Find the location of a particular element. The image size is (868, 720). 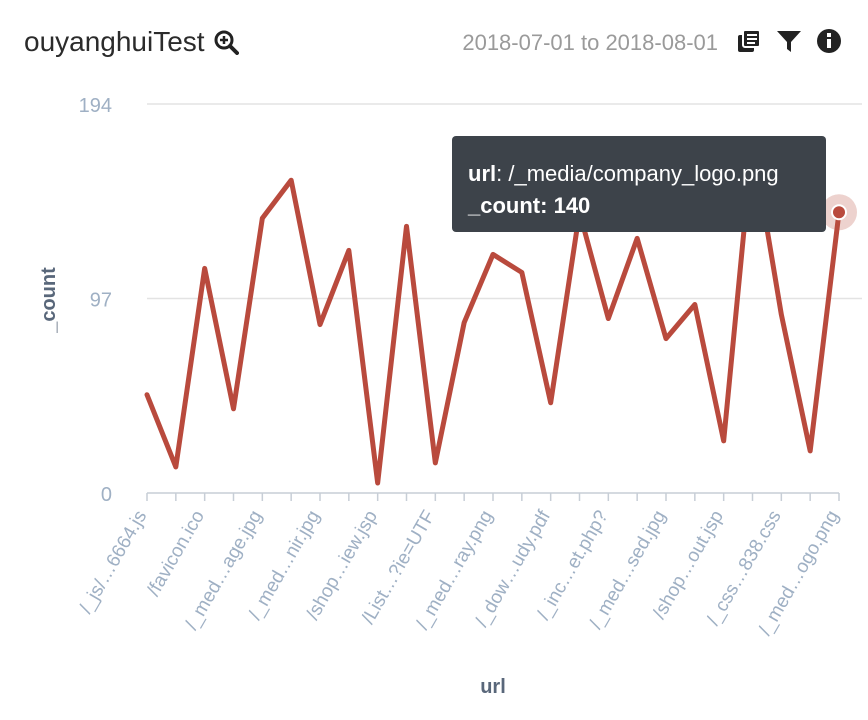

y-tick-label: 0 is located at coordinates (106, 495).